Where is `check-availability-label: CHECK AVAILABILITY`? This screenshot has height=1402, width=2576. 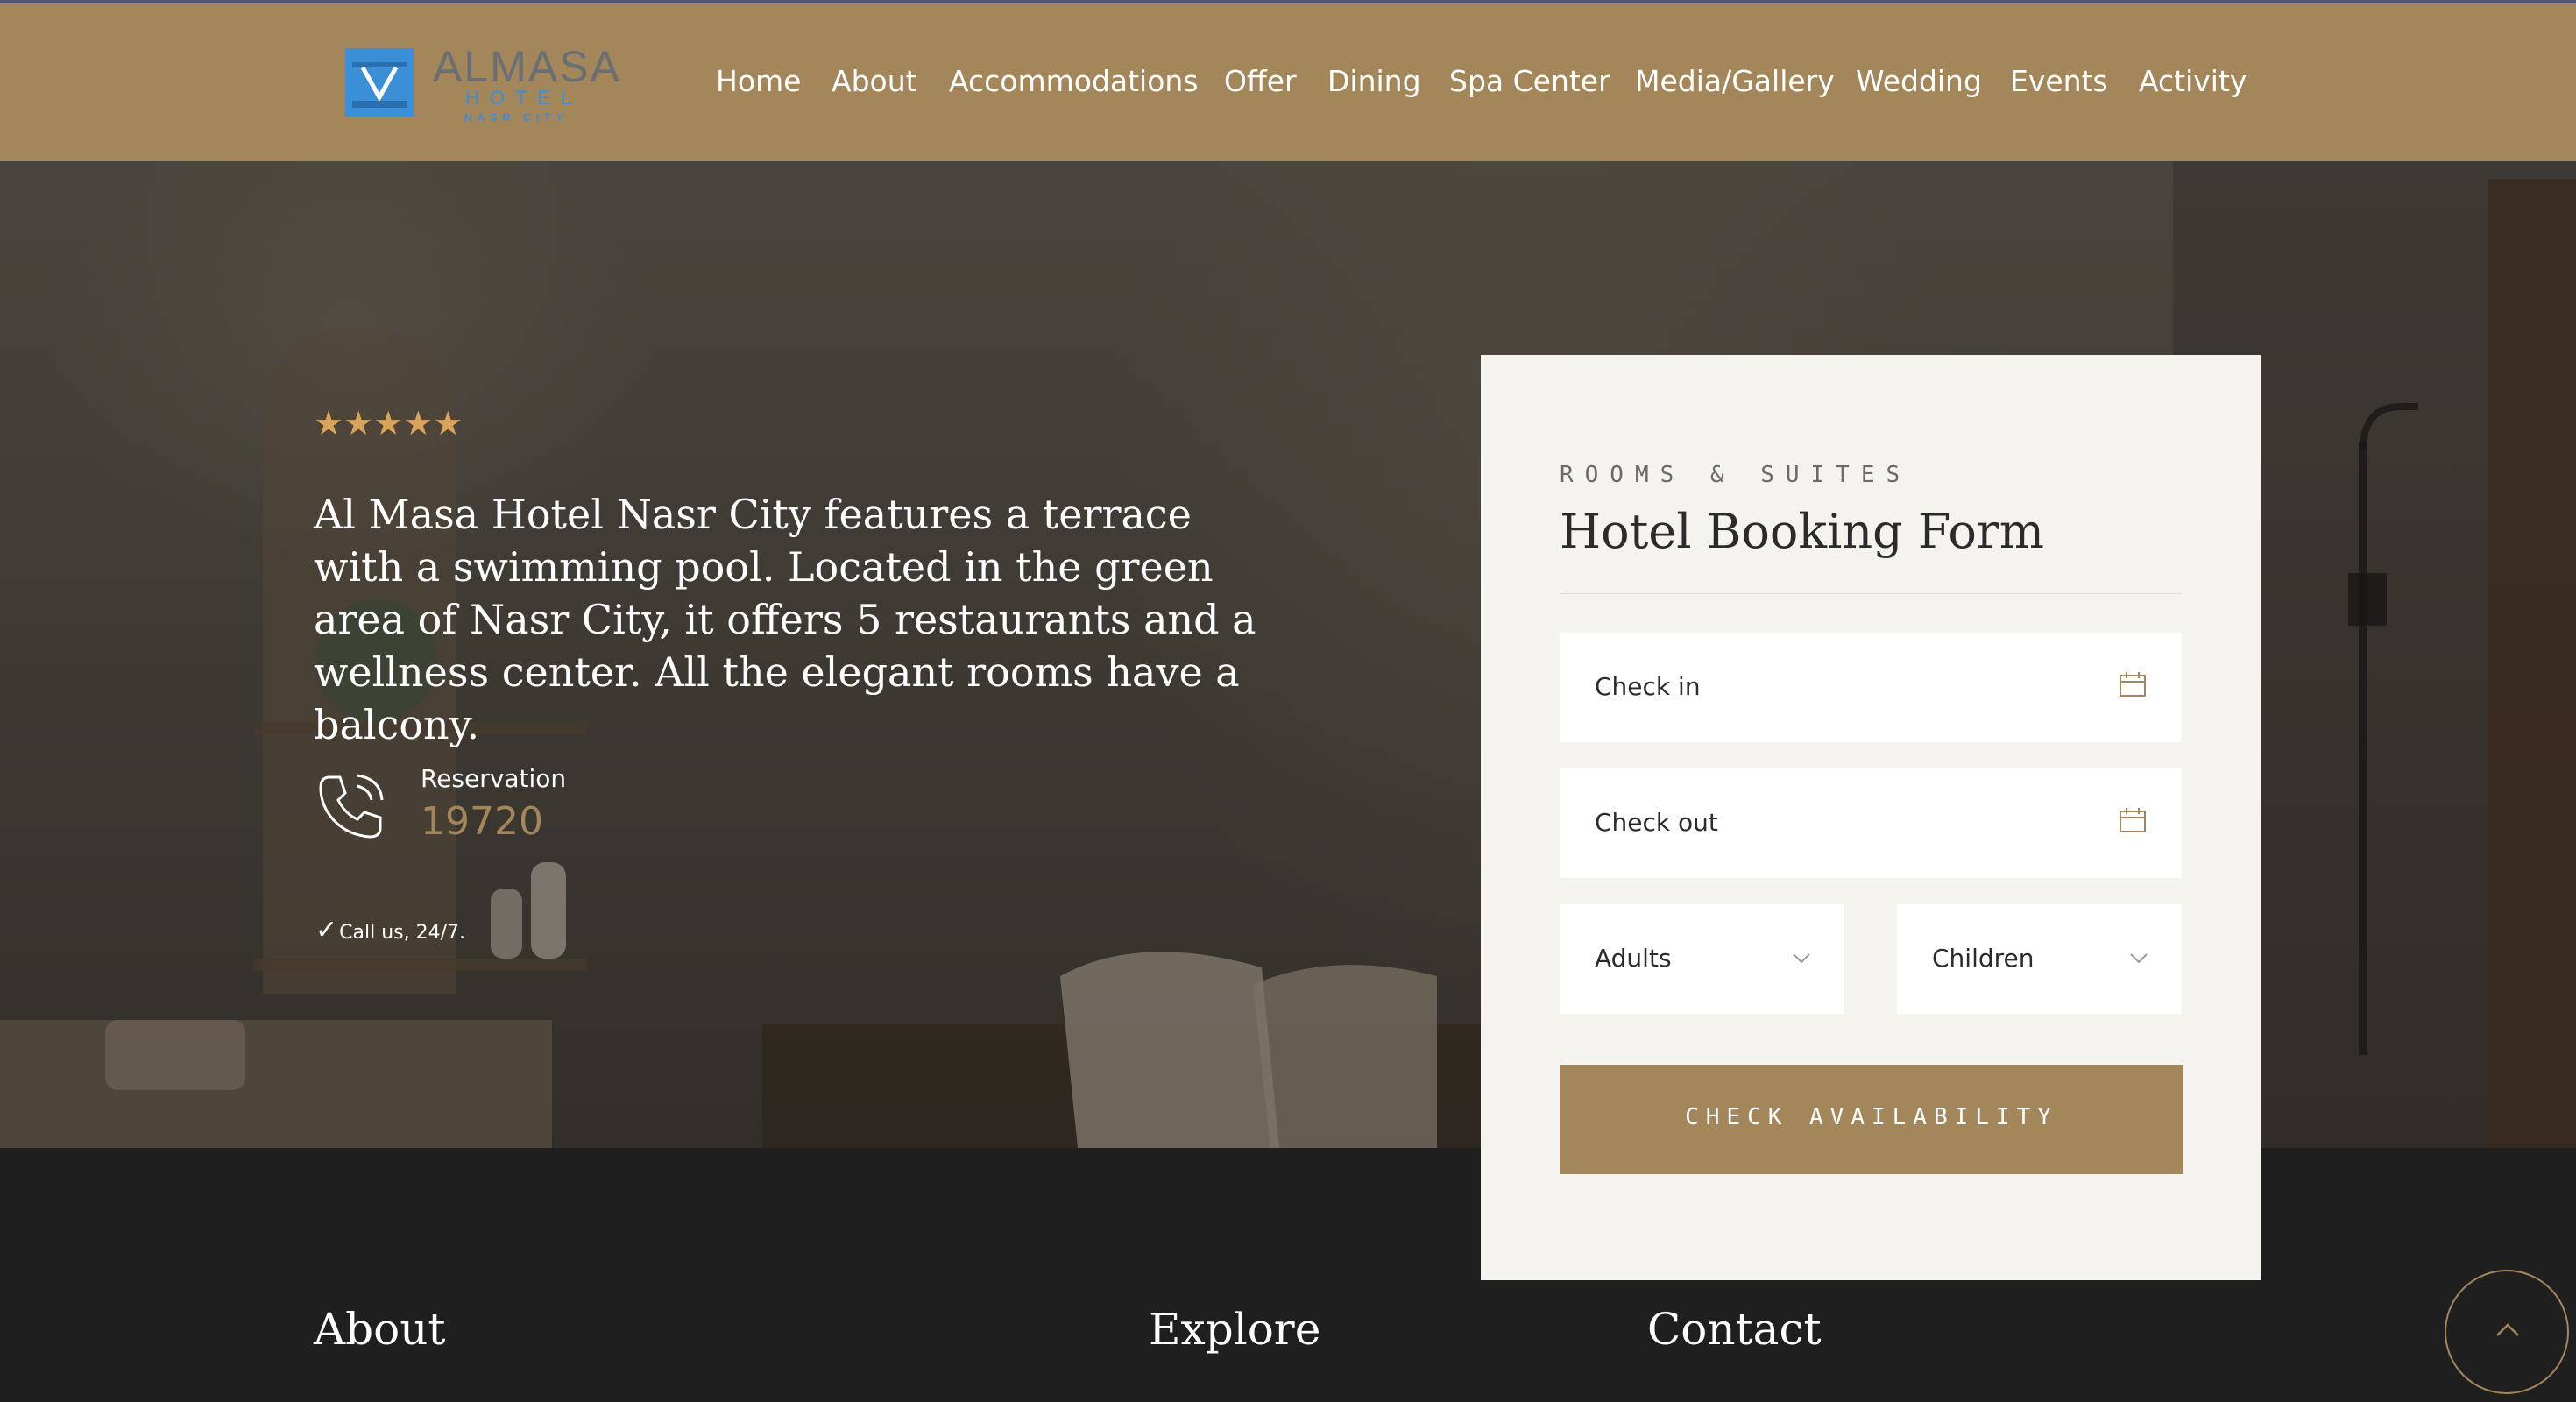 check-availability-label: CHECK AVAILABILITY is located at coordinates (1871, 1117).